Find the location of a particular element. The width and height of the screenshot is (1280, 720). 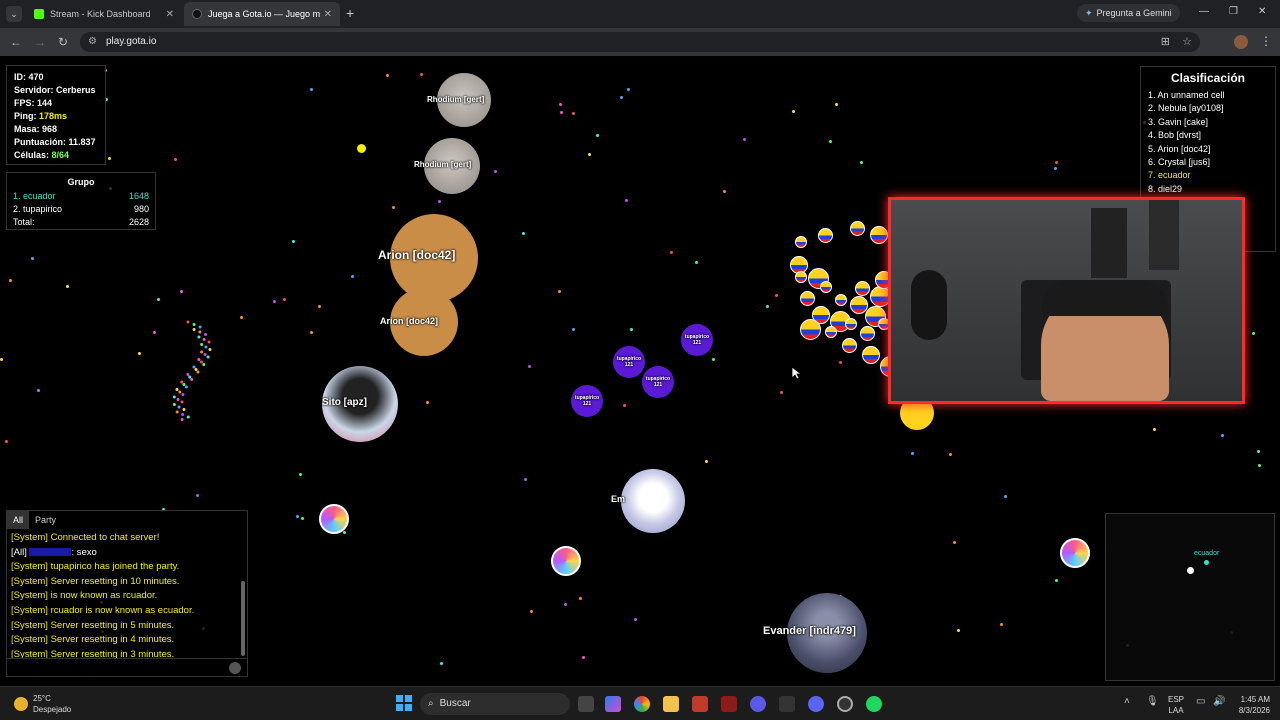

virus-ball is located at coordinates (566, 561).